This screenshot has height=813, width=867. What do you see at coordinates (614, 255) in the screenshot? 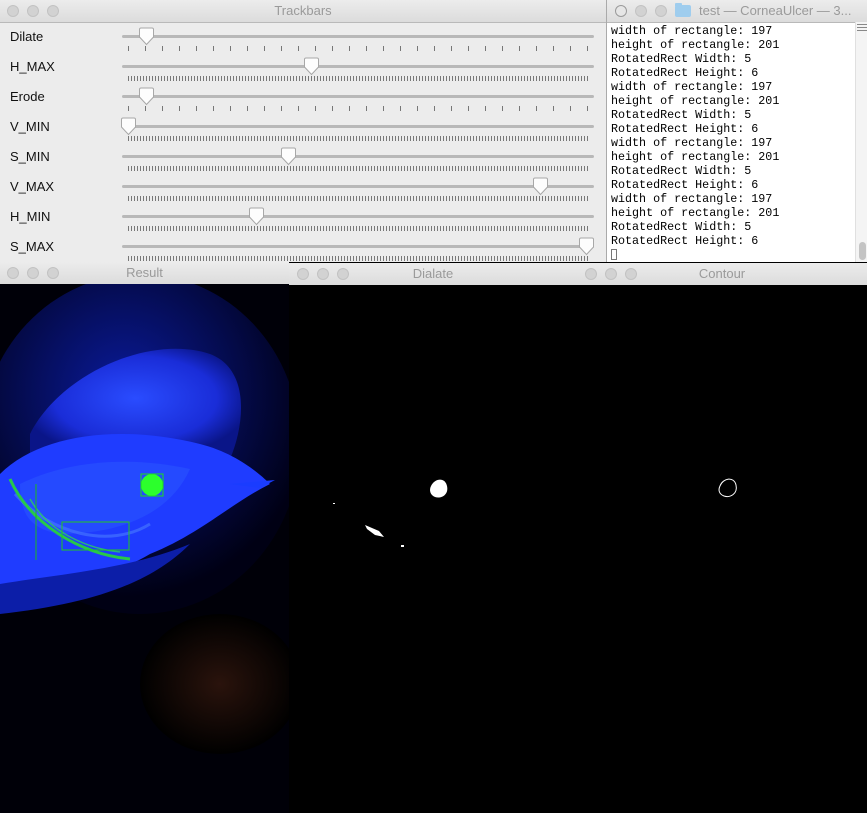
I see `cursor-icon` at bounding box center [614, 255].